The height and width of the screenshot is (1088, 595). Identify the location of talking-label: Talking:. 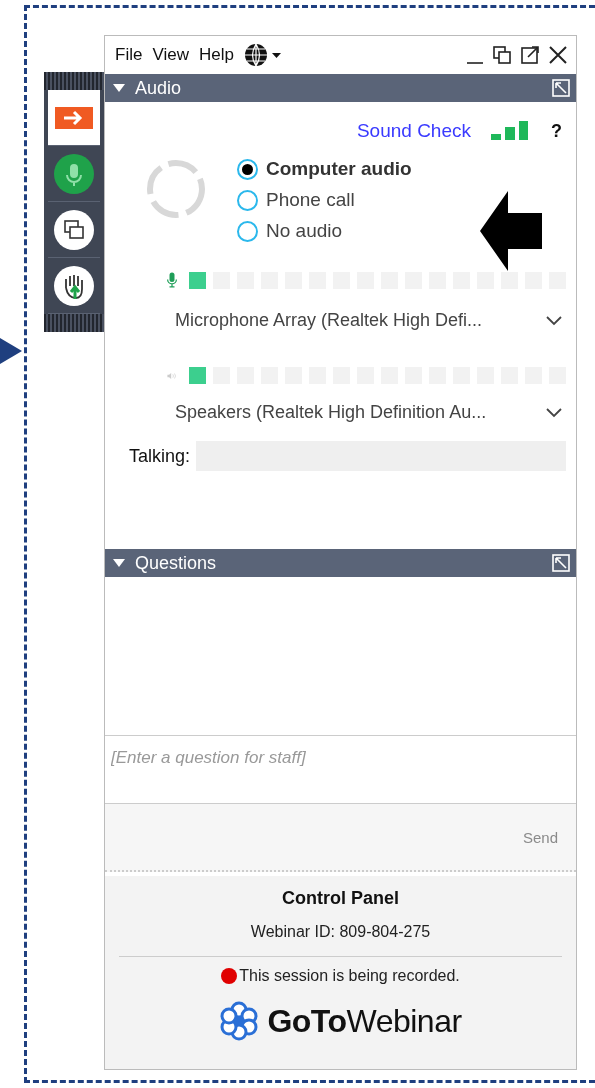
(160, 456).